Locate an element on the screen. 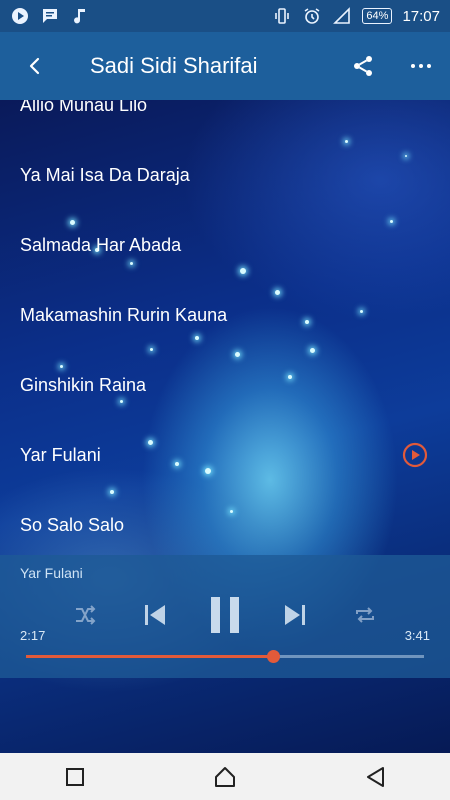  share-icon is located at coordinates (363, 66).